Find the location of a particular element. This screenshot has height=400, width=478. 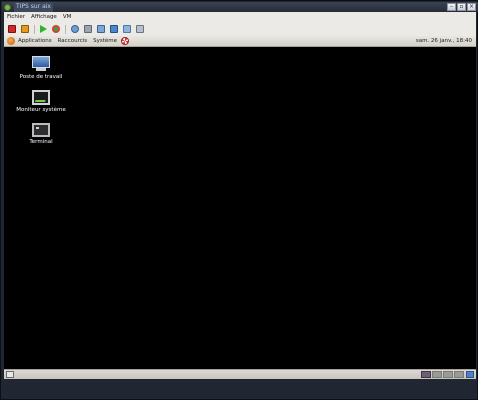

menu-applications: Applications is located at coordinates (35, 41).